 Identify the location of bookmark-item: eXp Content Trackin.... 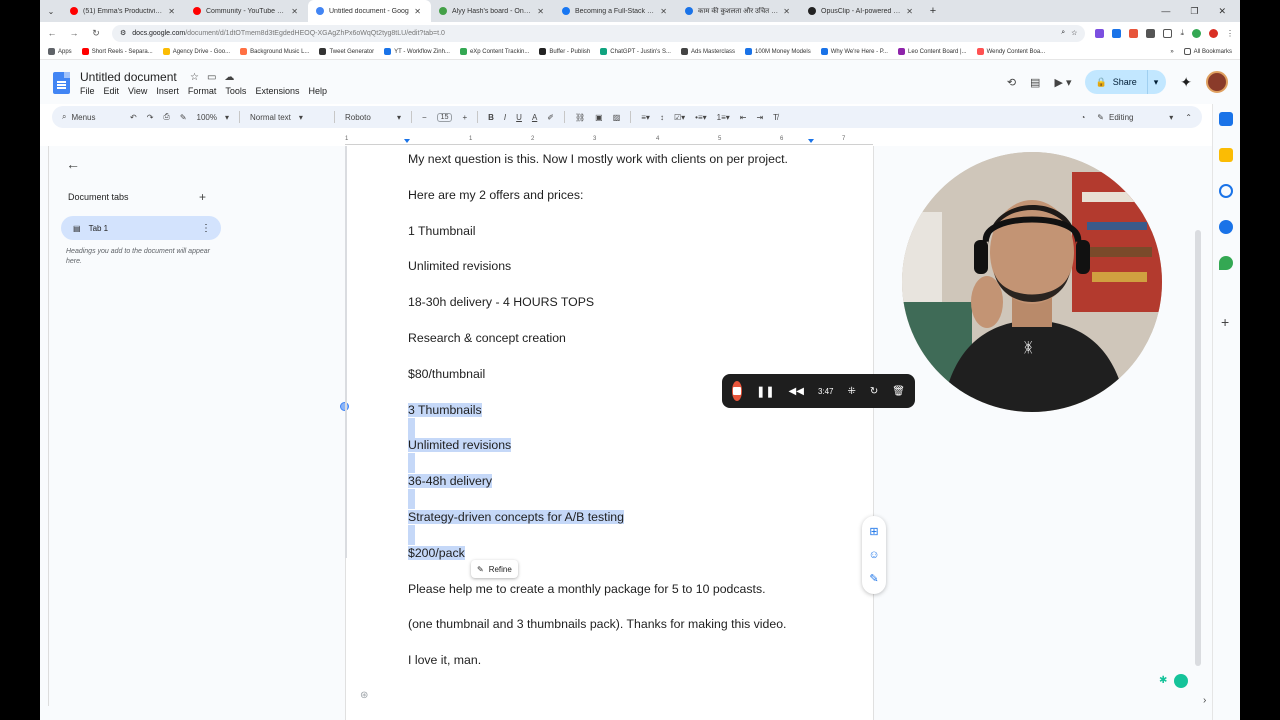
(494, 51).